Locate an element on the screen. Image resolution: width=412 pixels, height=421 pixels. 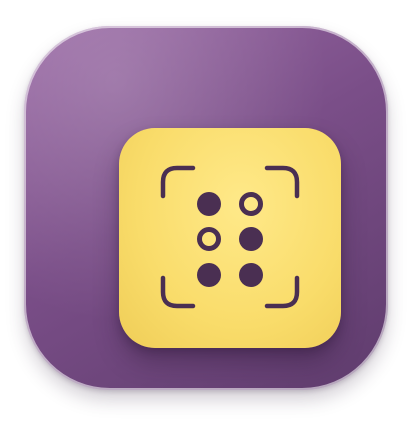
braille-dot-r3c2-filled is located at coordinates (251, 275).